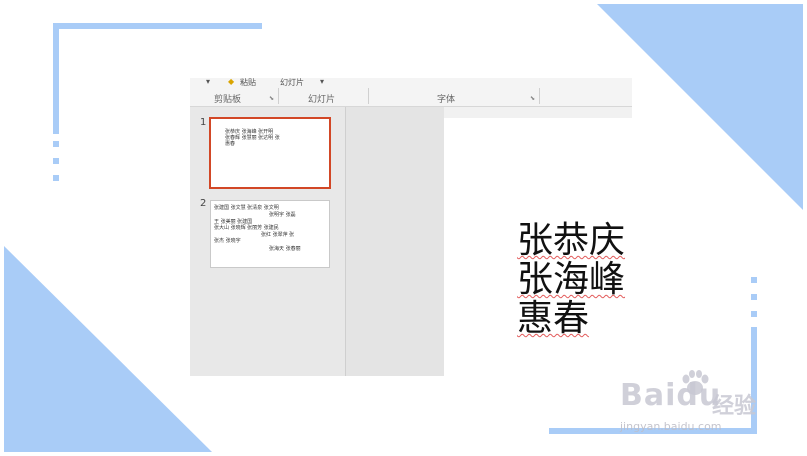 The image size is (807, 456). Describe the element at coordinates (671, 426) in the screenshot. I see `watermark-url: jingyan.baidu.com` at that location.